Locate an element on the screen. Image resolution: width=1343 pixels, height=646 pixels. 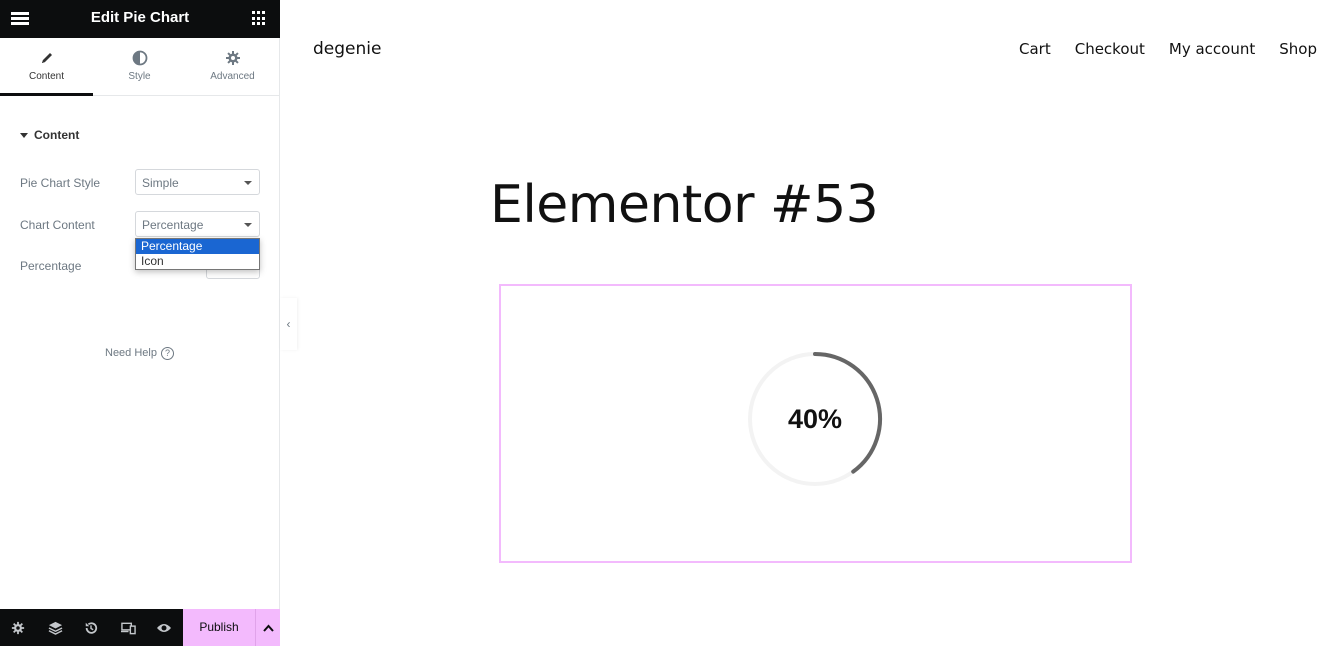
tab-style: Style is located at coordinates (139, 66).